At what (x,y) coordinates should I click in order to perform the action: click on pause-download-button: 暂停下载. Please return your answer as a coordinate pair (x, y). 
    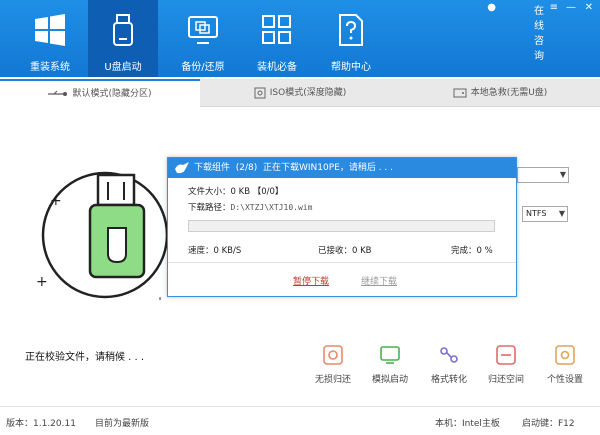
    Looking at the image, I should click on (311, 280).